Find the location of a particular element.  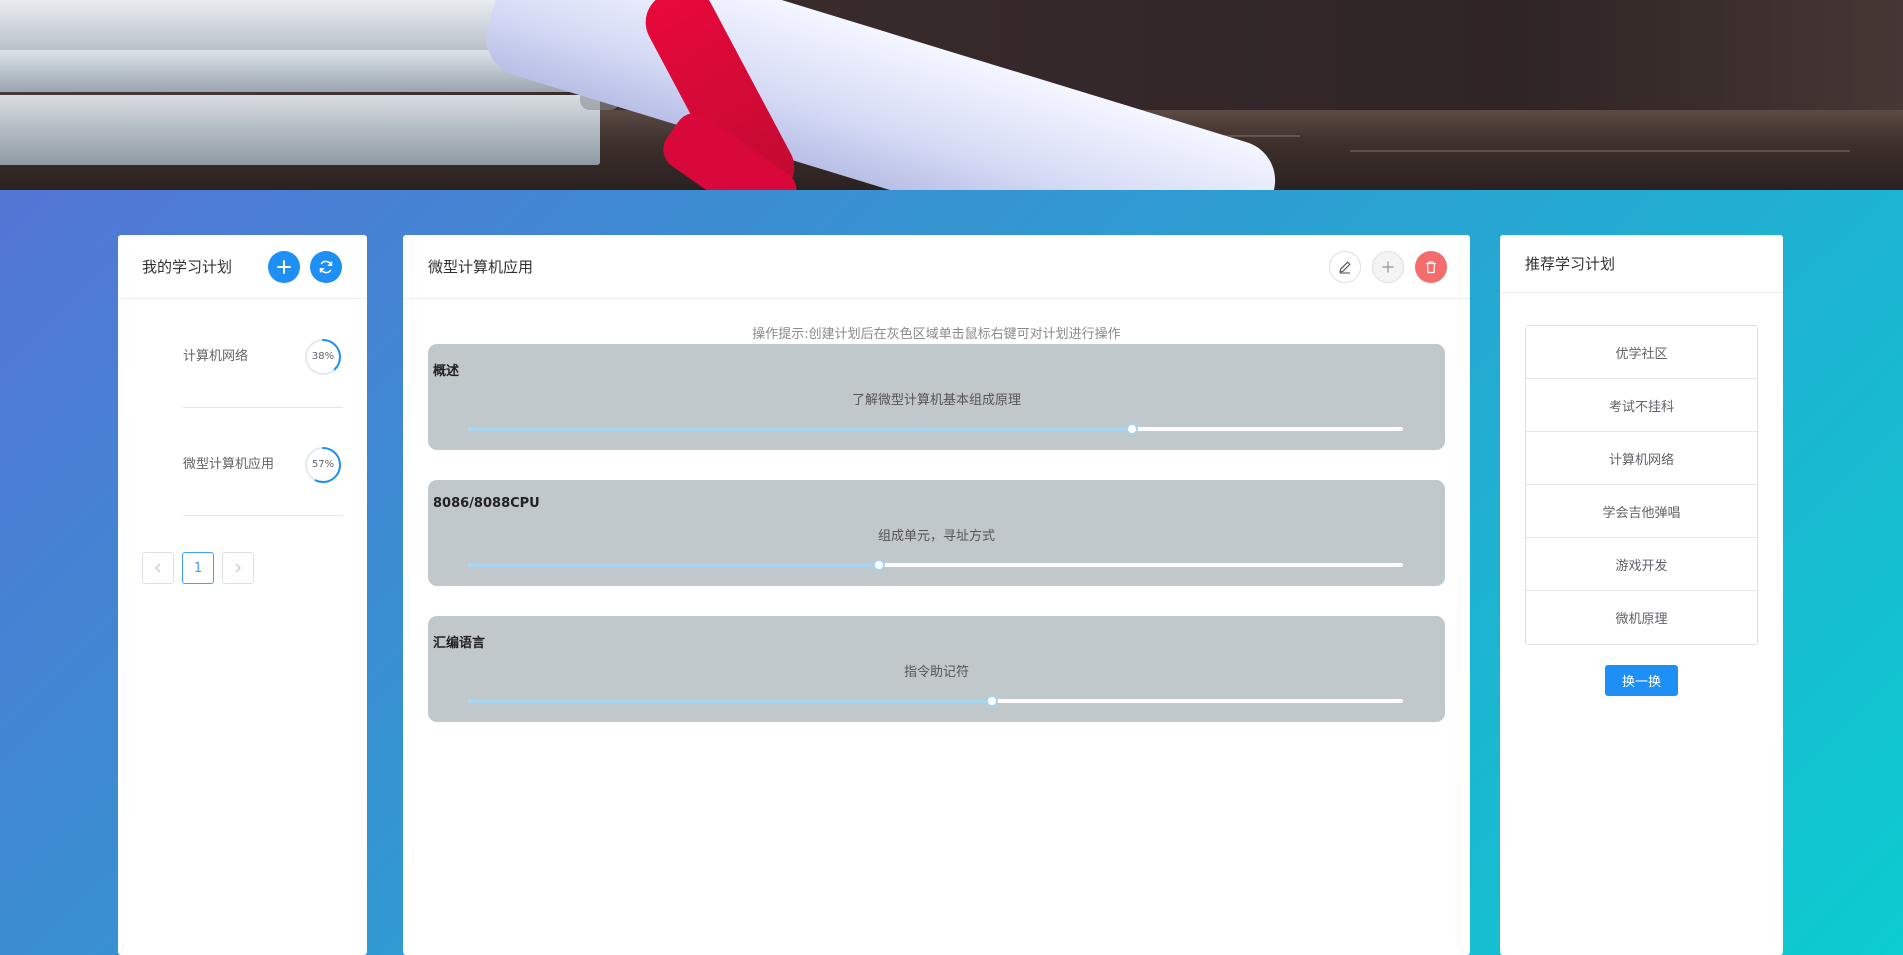

section-title: 8086/8088CPU is located at coordinates (486, 503).